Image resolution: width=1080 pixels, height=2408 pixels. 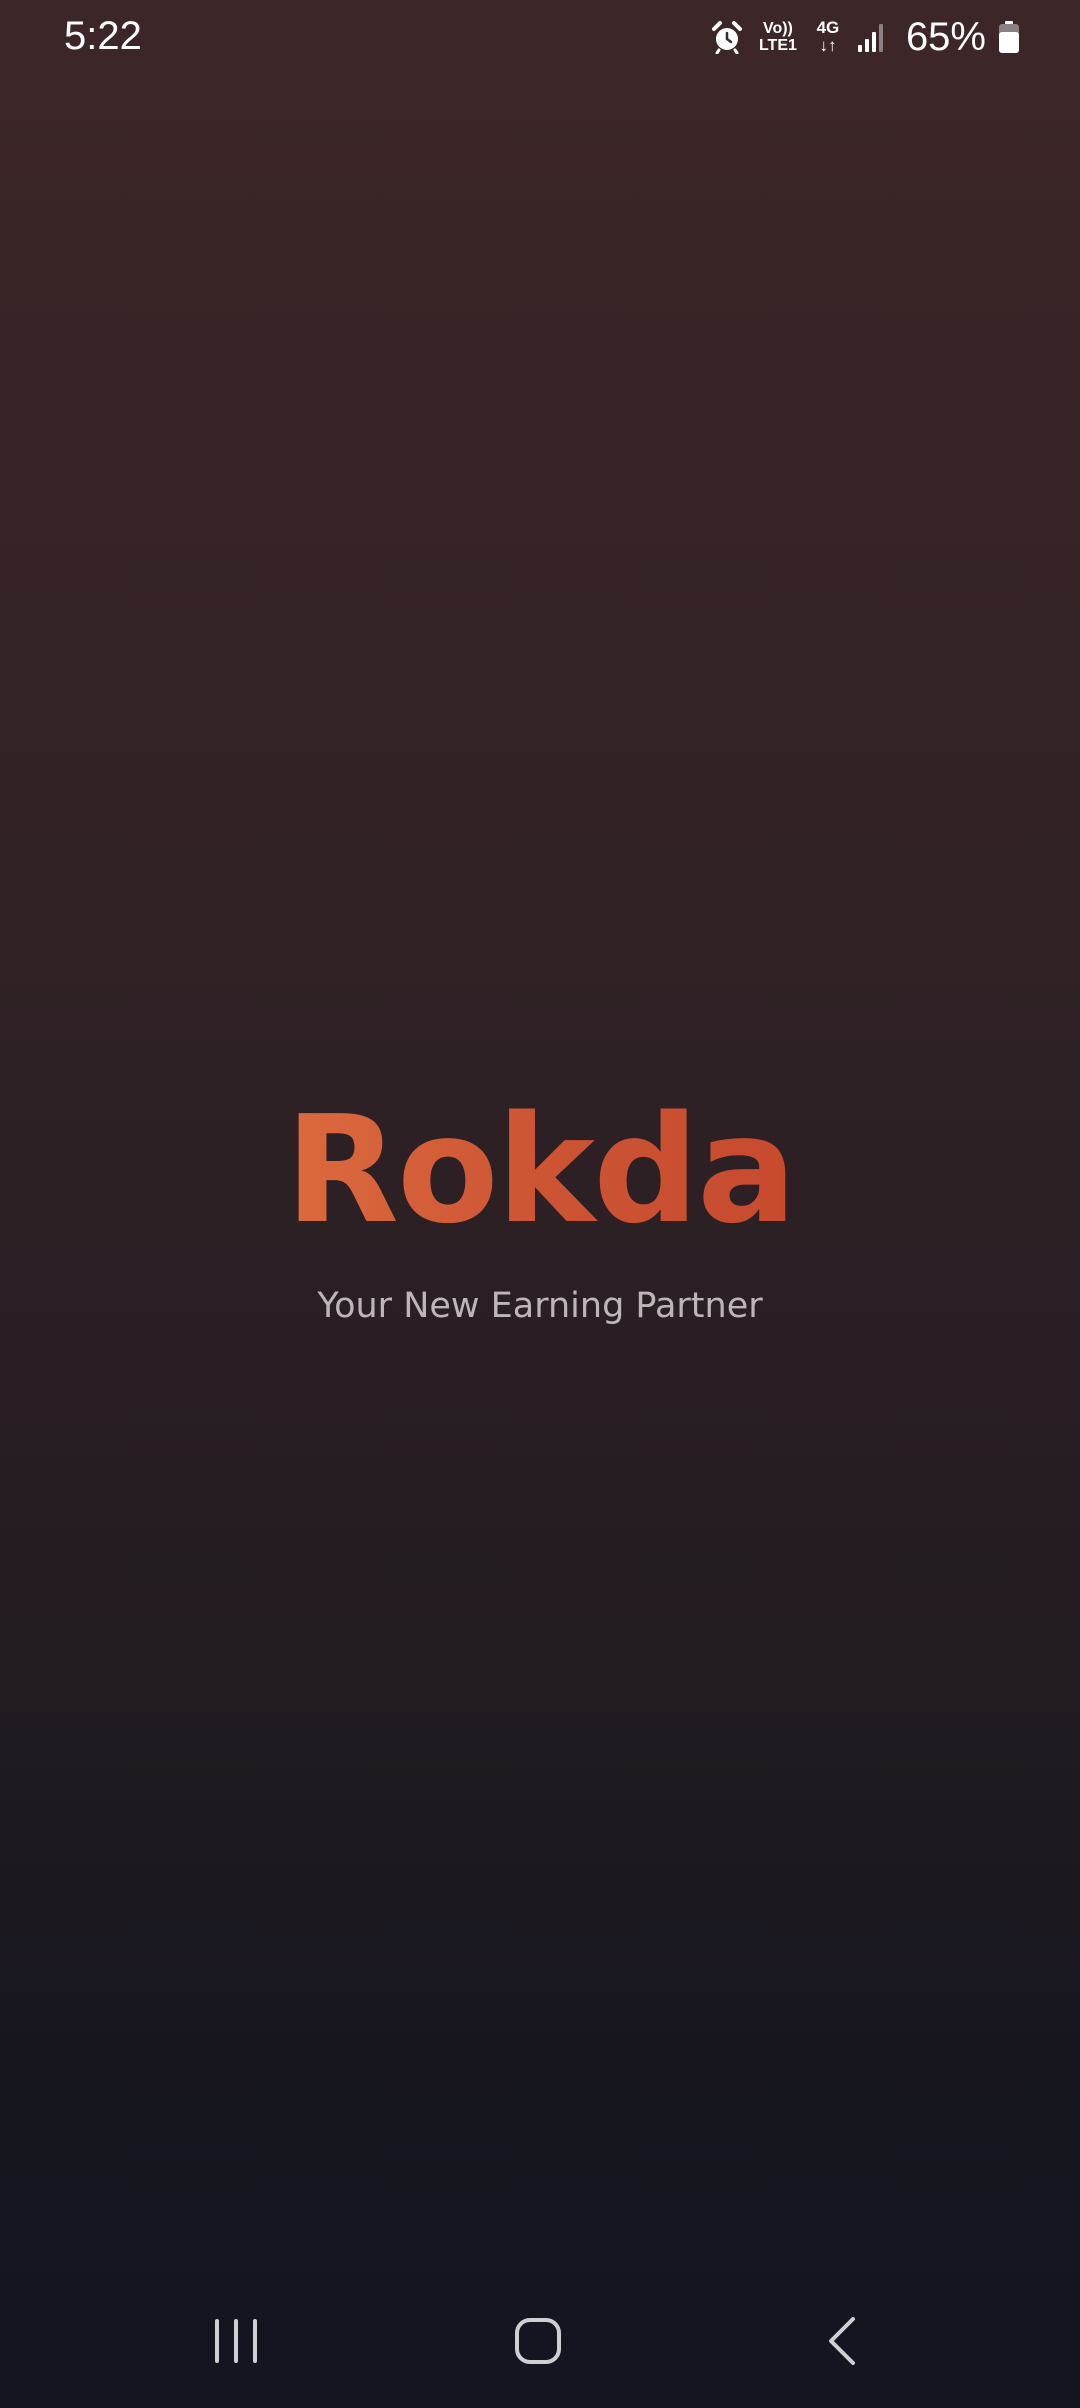 I want to click on navigation-bar, so click(x=540, y=2341).